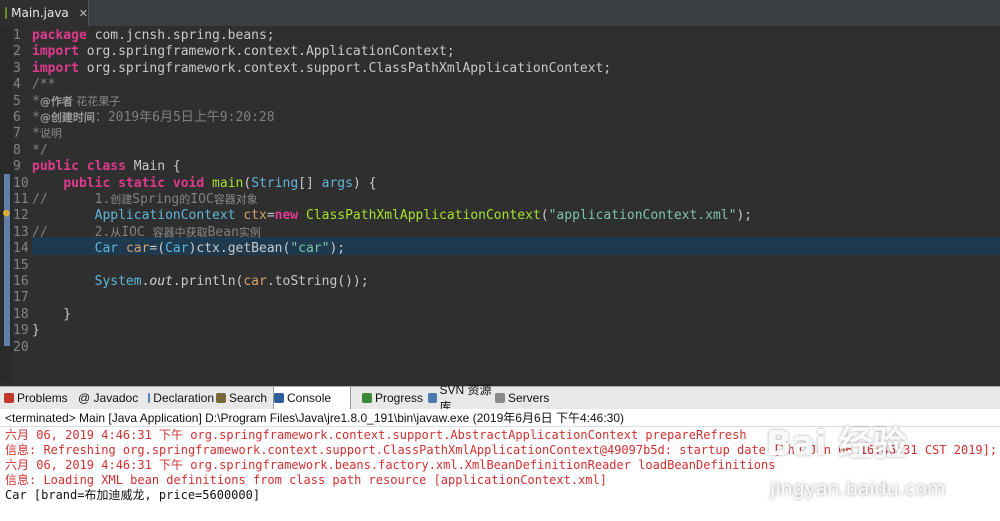 The image size is (1000, 521). I want to click on view-tab-problems: Problems, so click(40, 398).